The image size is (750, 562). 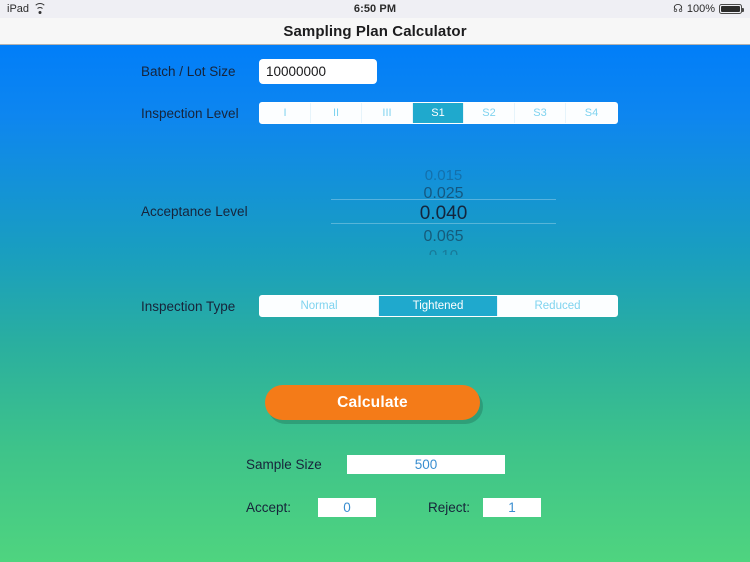 What do you see at coordinates (449, 507) in the screenshot?
I see `reject-label: Reject:` at bounding box center [449, 507].